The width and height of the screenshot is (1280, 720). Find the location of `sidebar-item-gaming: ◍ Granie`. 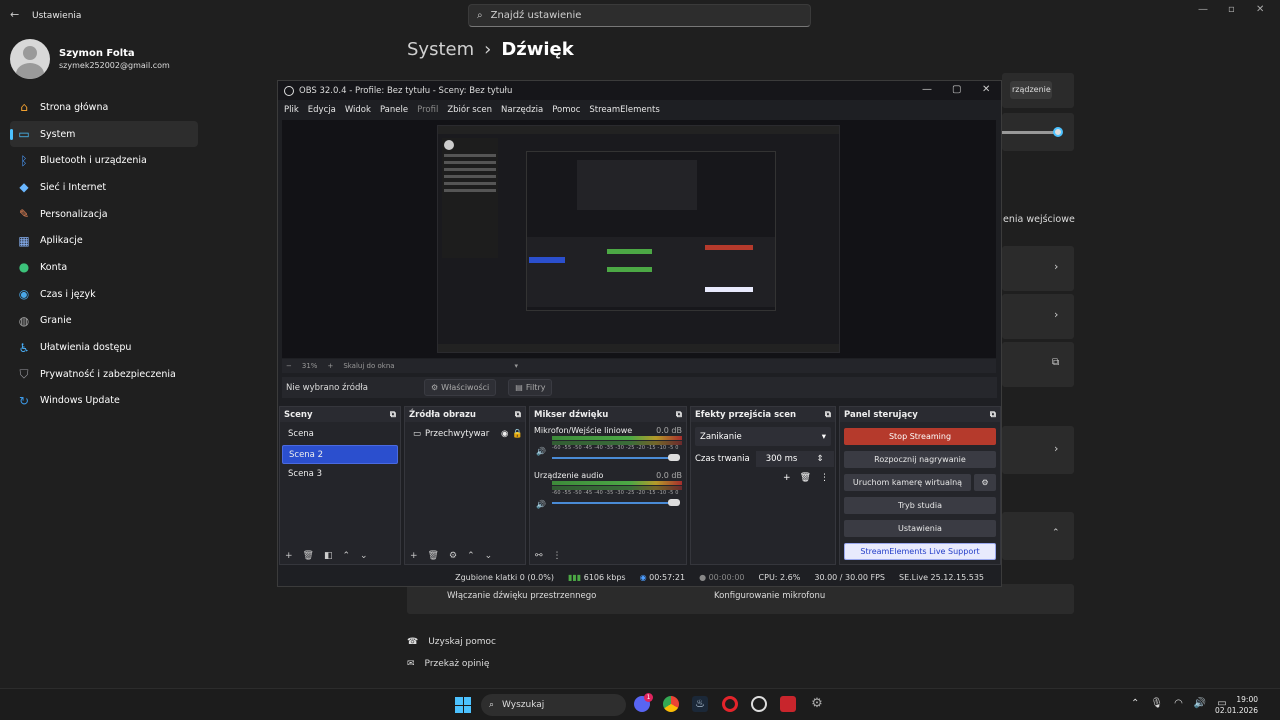

sidebar-item-gaming: ◍ Granie is located at coordinates (104, 321).